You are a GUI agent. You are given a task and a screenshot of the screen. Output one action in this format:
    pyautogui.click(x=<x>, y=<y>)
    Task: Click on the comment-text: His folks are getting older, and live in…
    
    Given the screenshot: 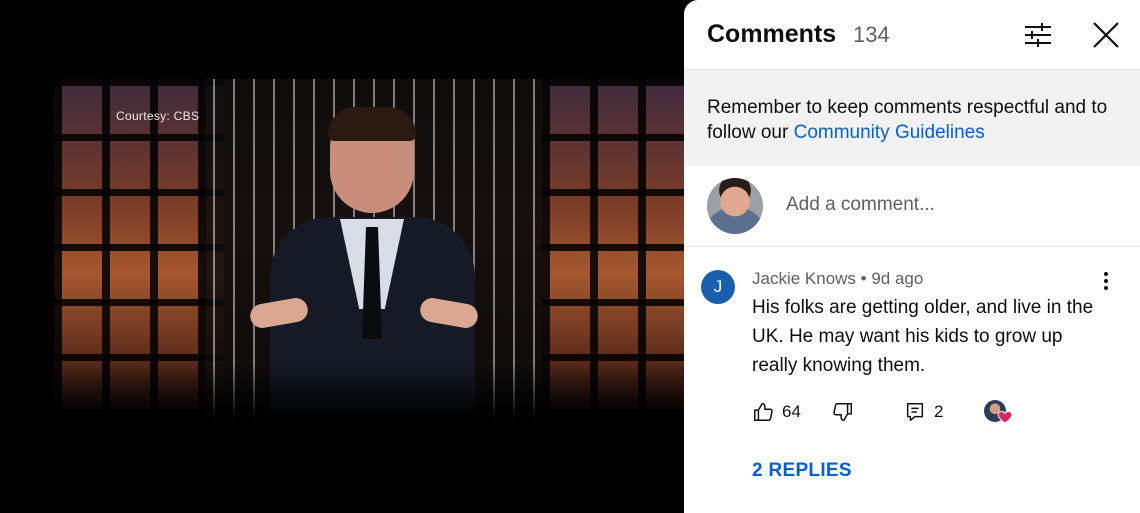 What is the action you would take?
    pyautogui.click(x=923, y=336)
    